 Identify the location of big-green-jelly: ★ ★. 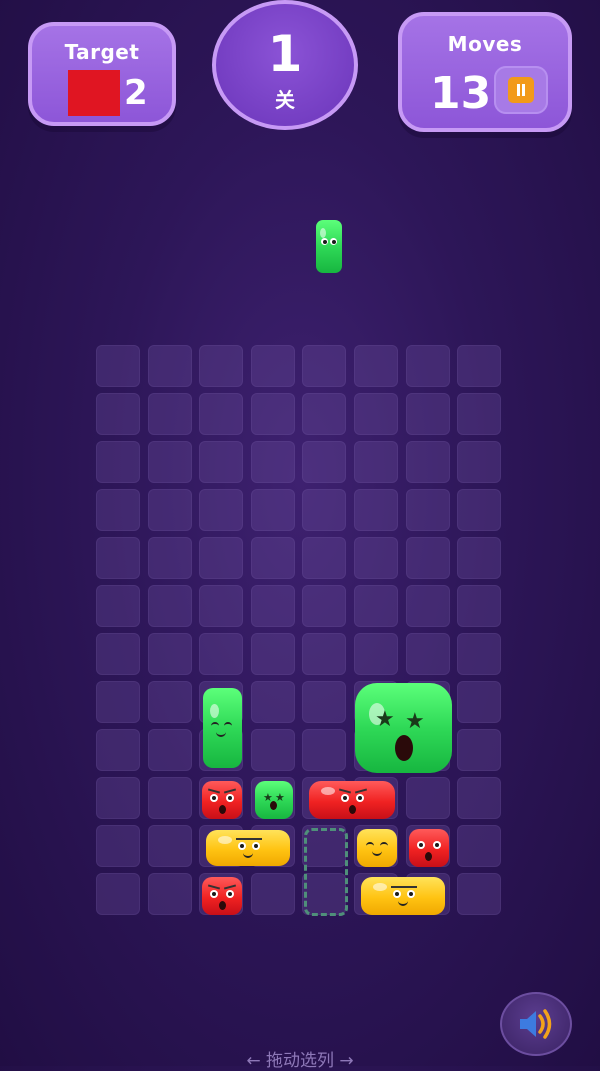
(403, 728).